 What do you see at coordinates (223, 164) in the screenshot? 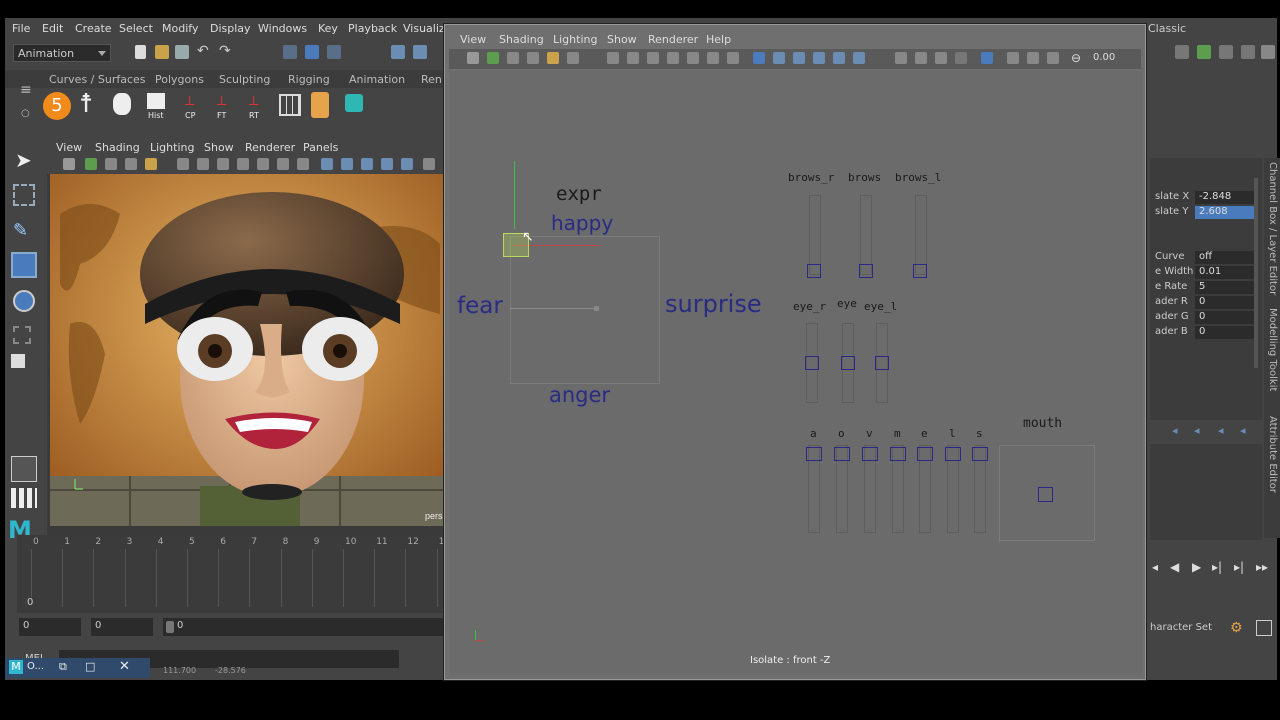
I see `resolution-gate-icon` at bounding box center [223, 164].